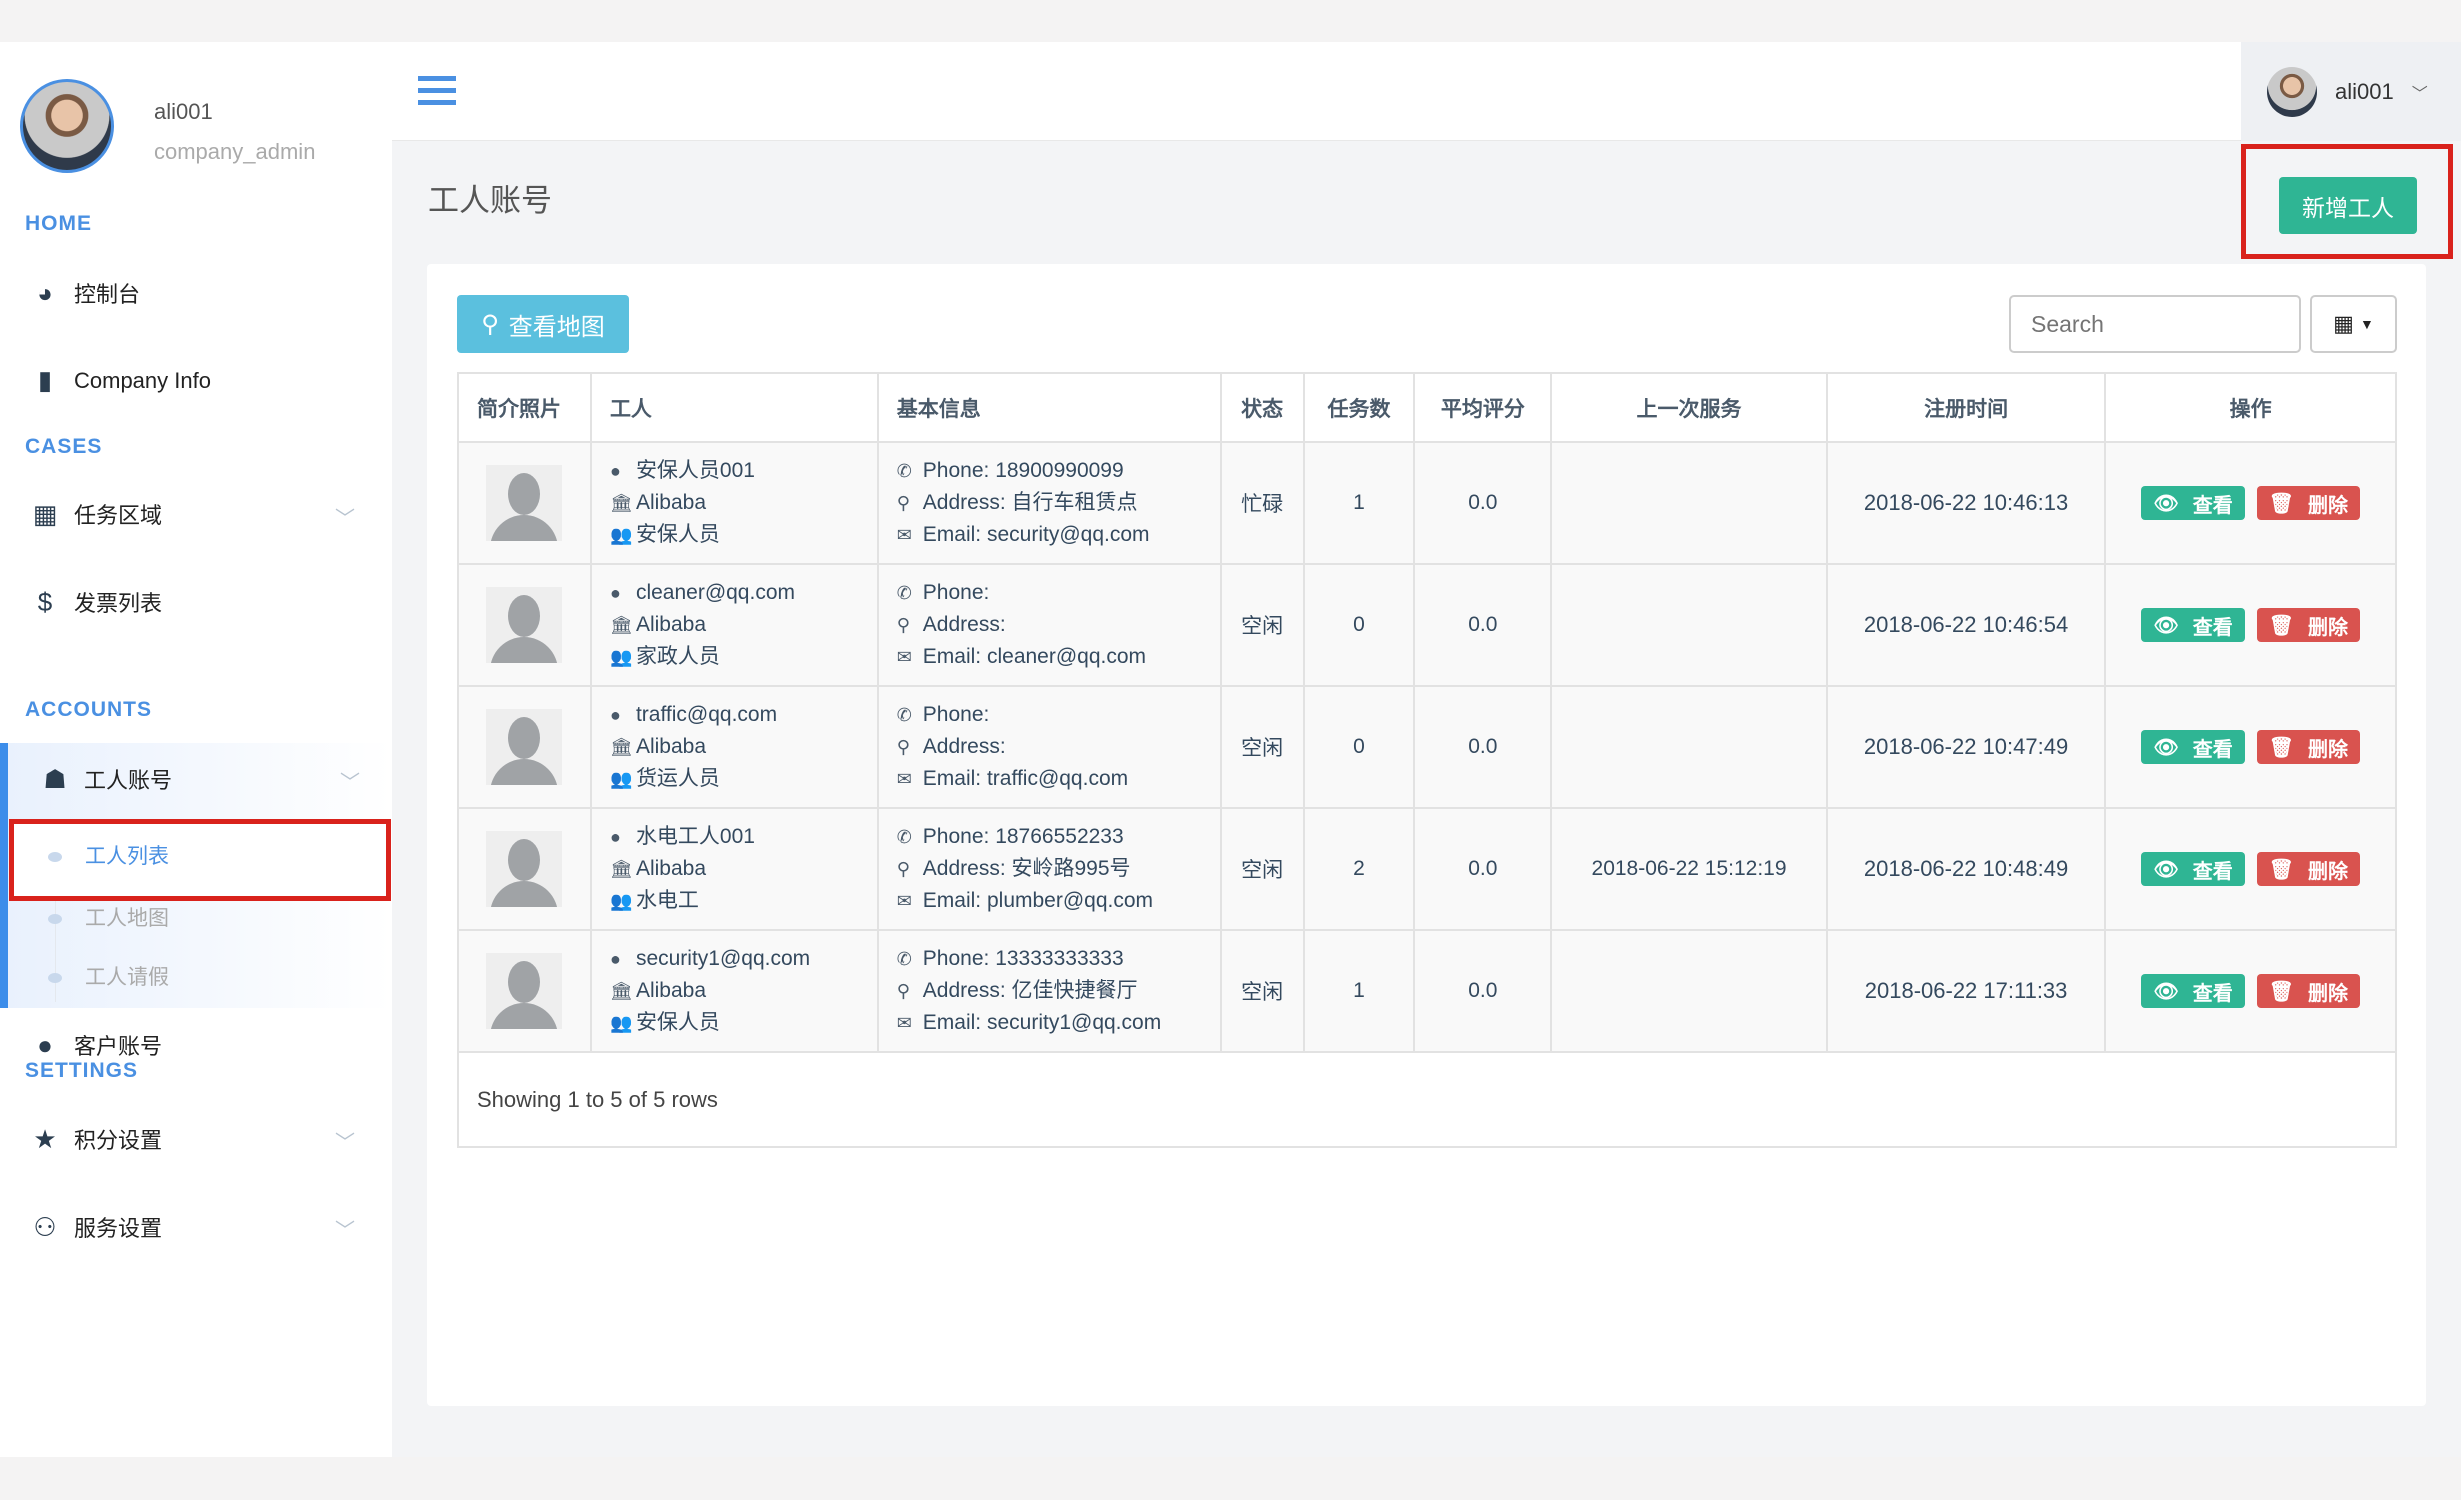  What do you see at coordinates (127, 917) in the screenshot?
I see `sidebar-sub-worker-map: 工人地图` at bounding box center [127, 917].